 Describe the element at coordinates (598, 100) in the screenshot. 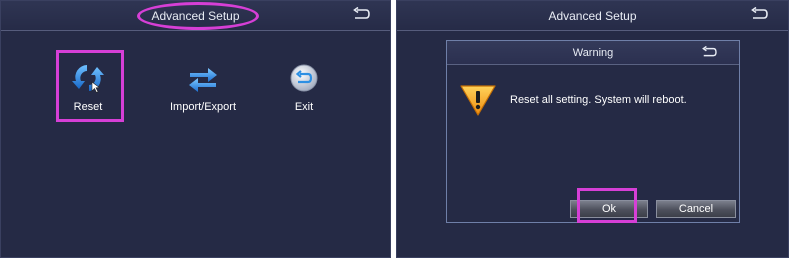

I see `warning-message: Reset all setting. System will reboot.` at that location.